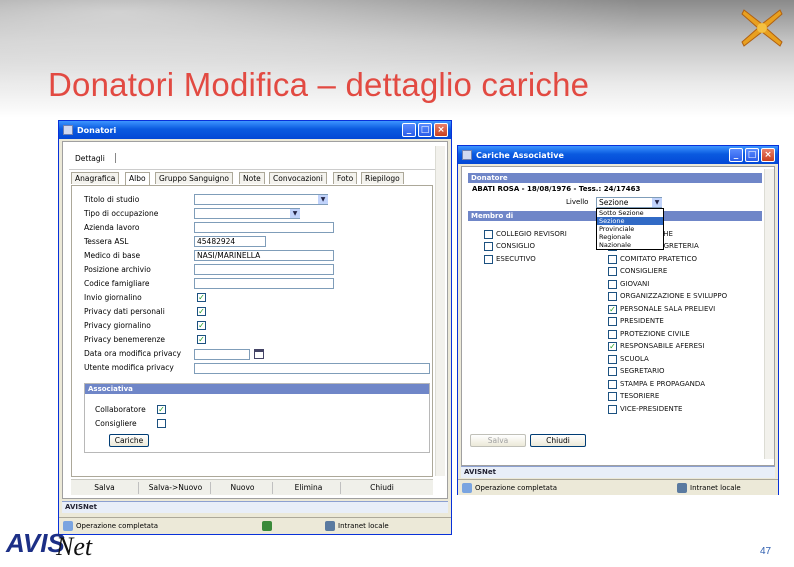 The height and width of the screenshot is (567, 794). Describe the element at coordinates (125, 339) in the screenshot. I see `field-label: Privacy benemerenze` at that location.